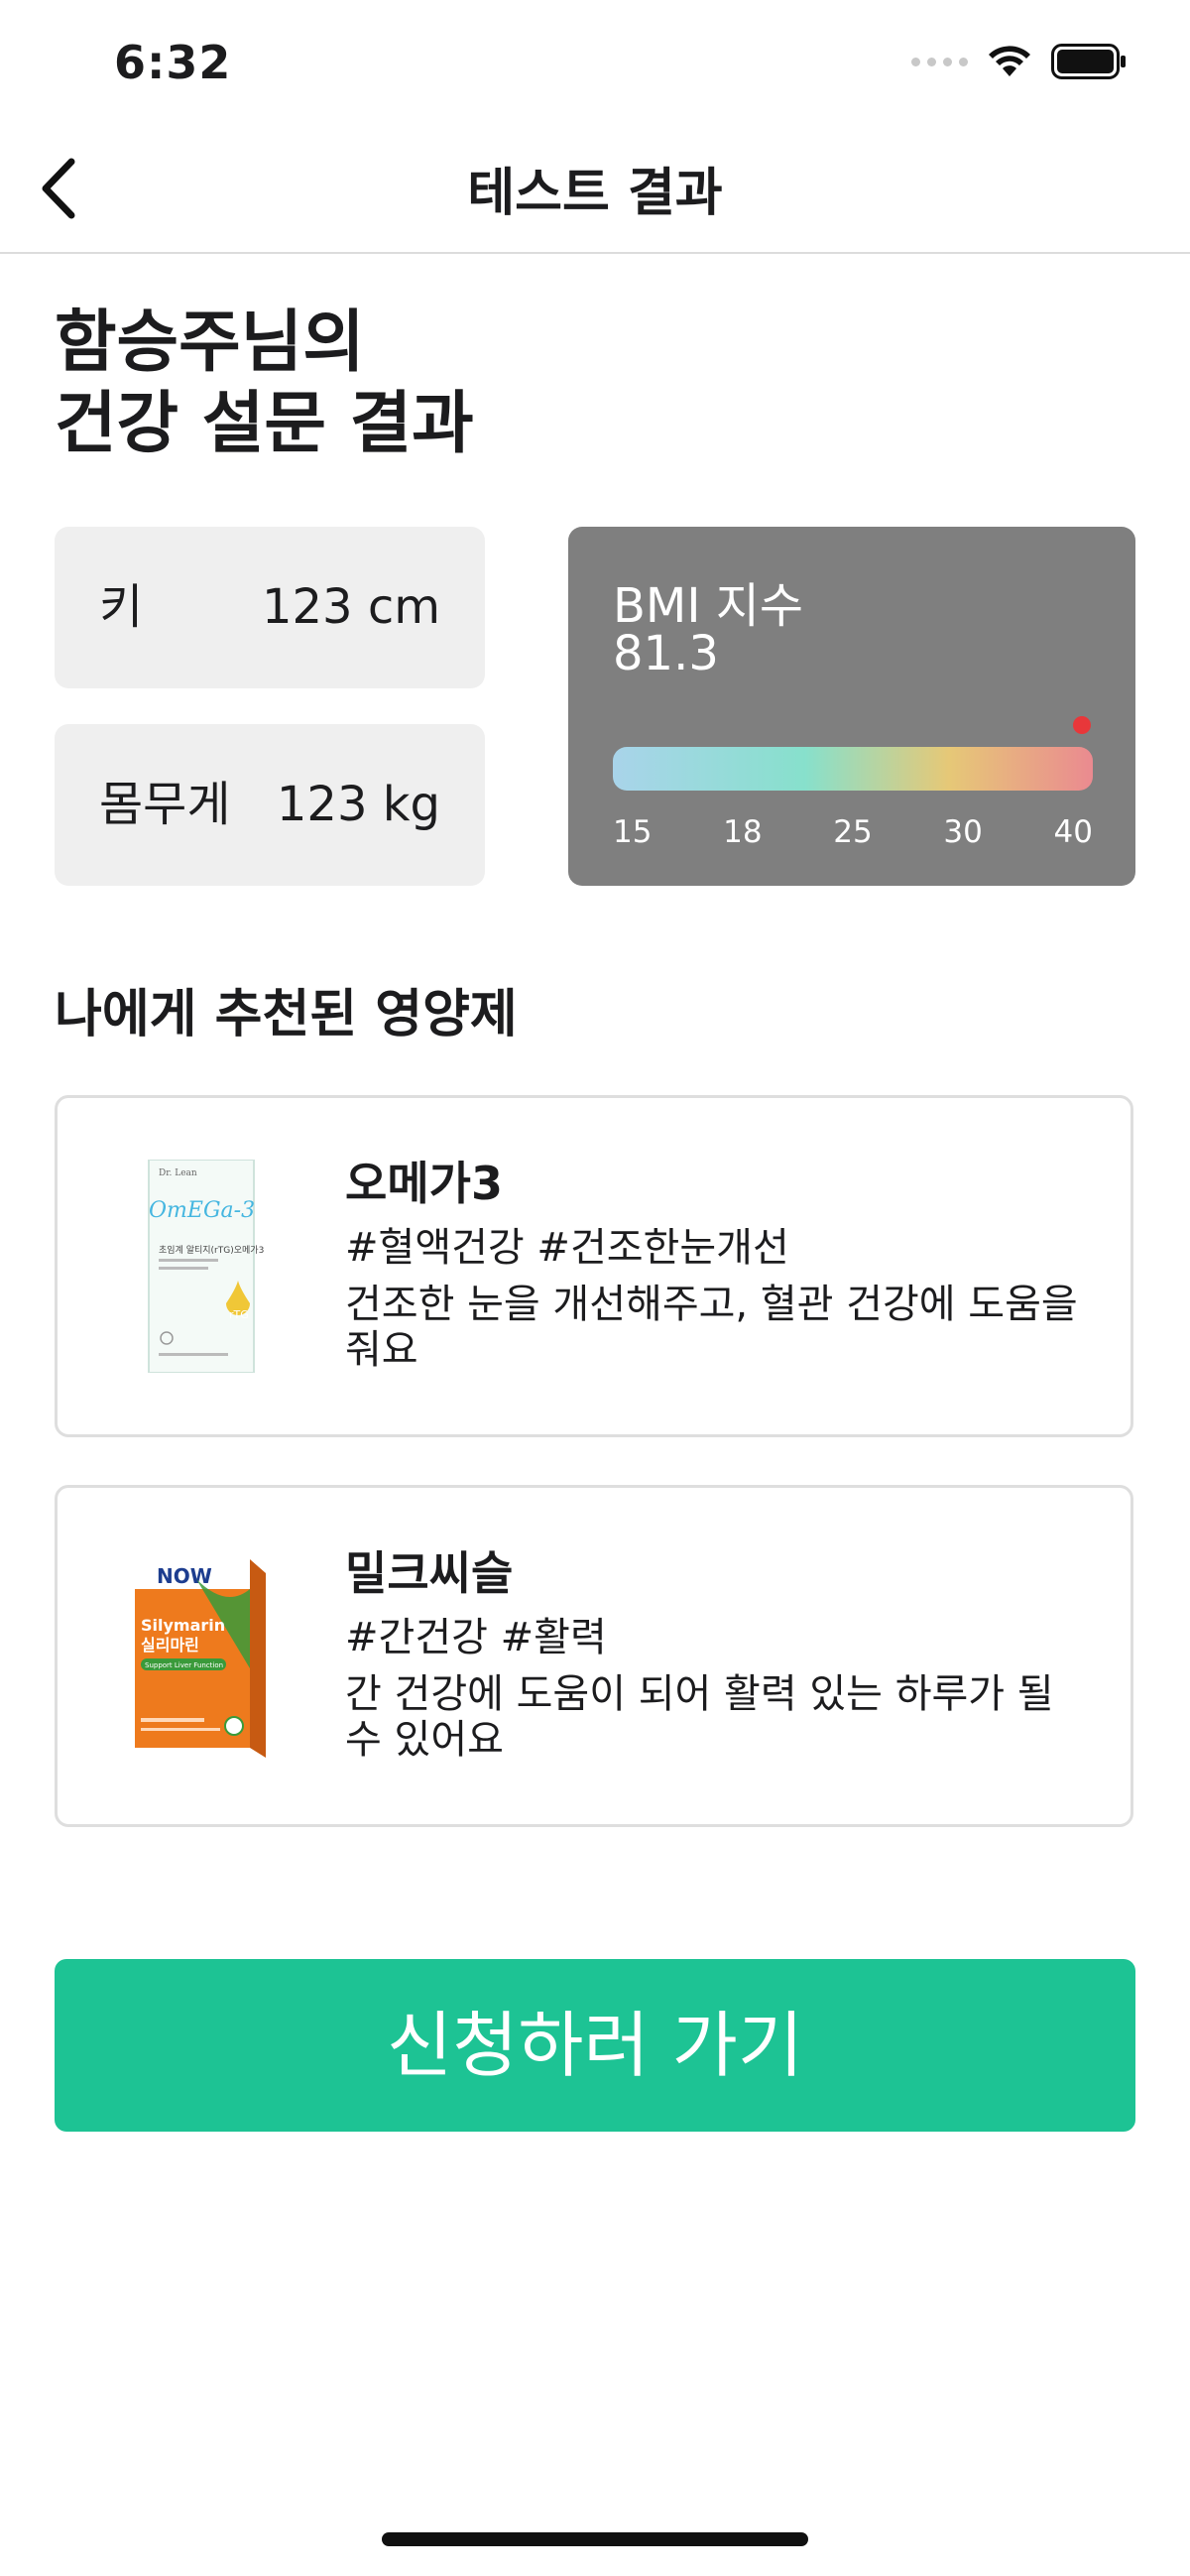 The width and height of the screenshot is (1190, 2576). I want to click on nav-divider, so click(595, 253).